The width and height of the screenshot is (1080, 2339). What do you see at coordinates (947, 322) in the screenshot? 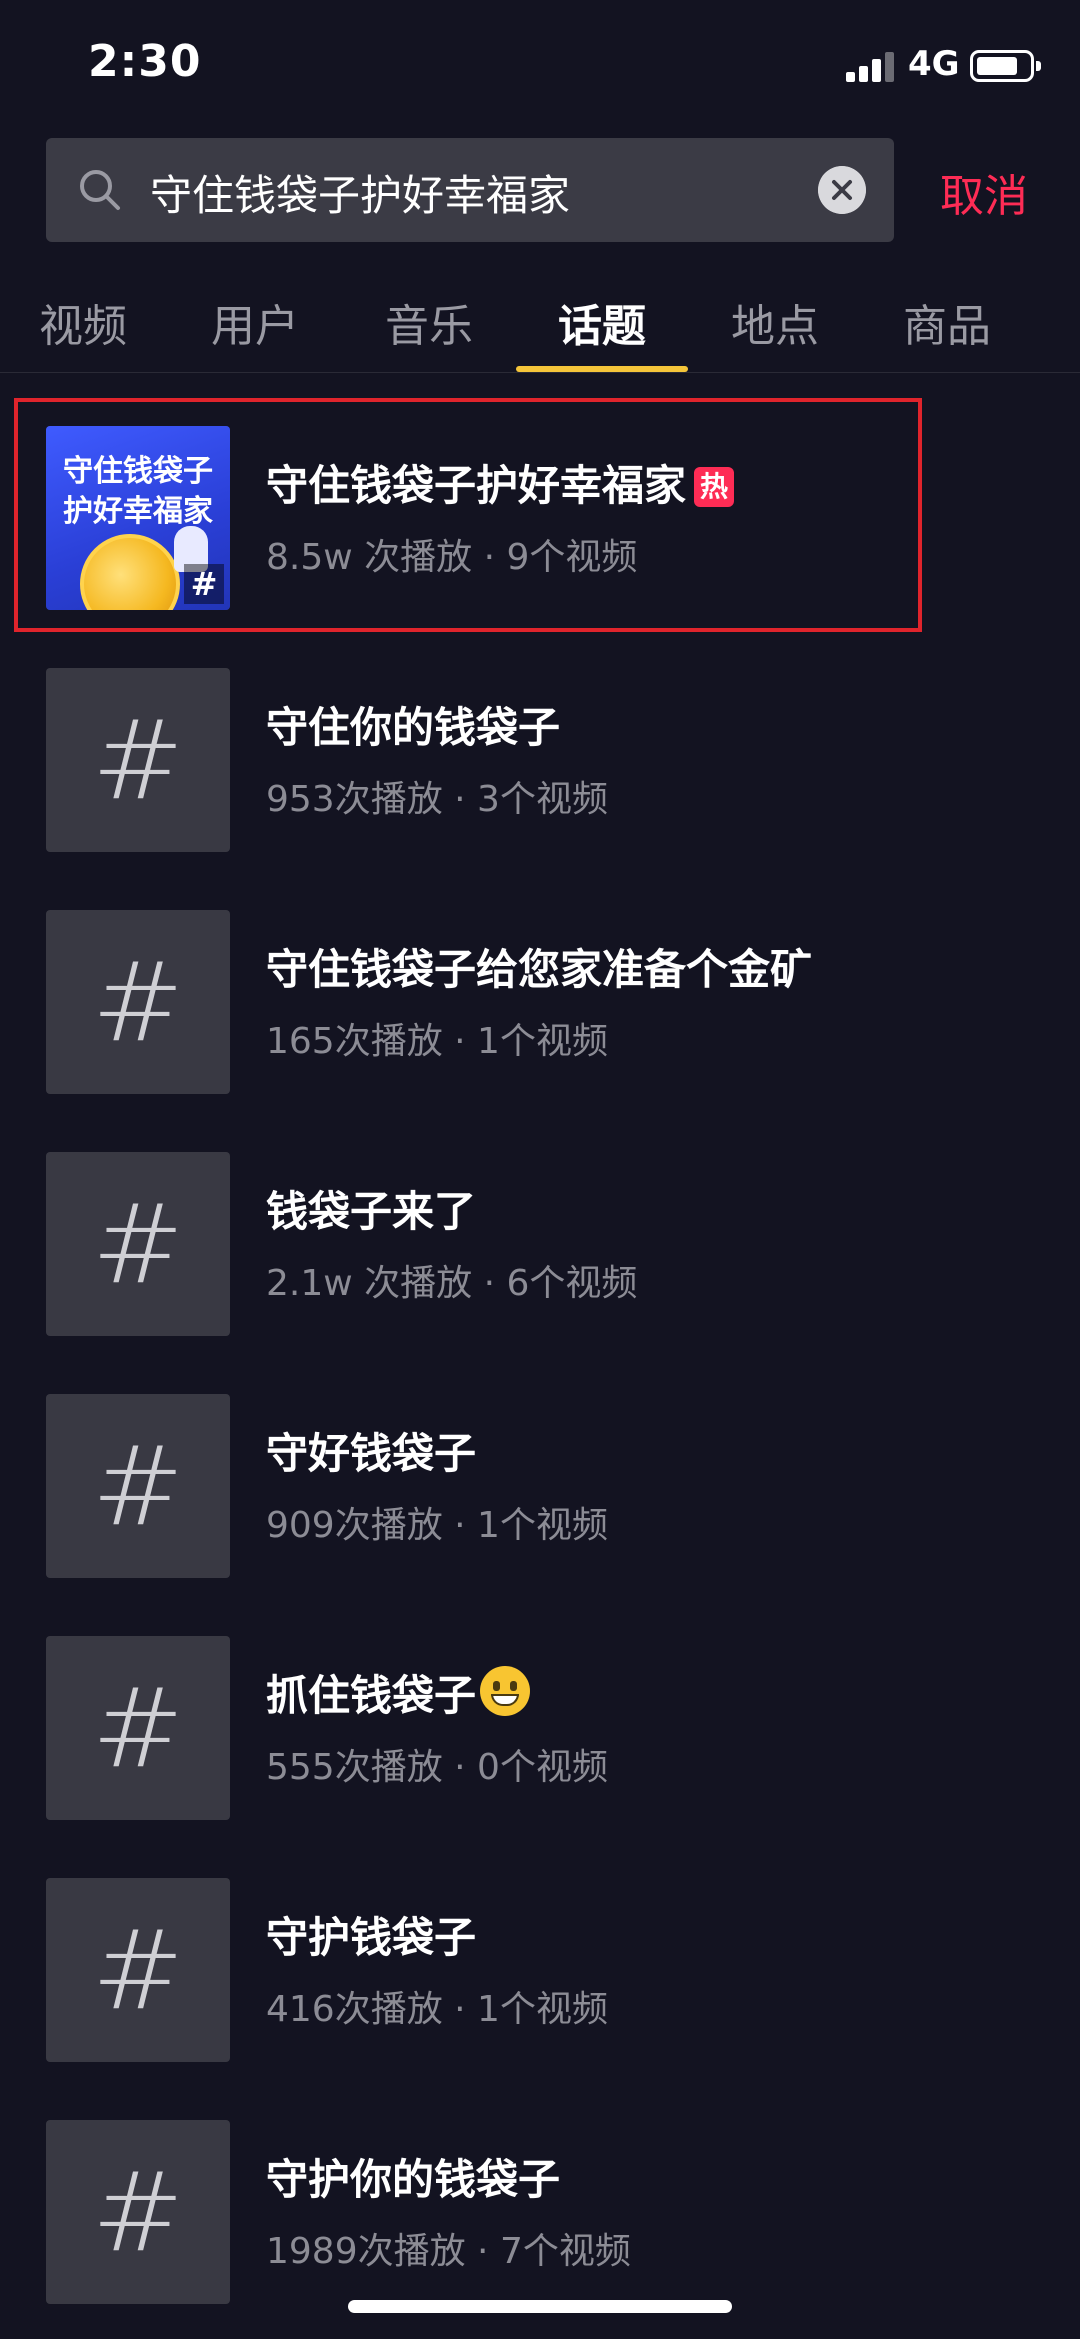
I see `tab-products: 商品` at bounding box center [947, 322].